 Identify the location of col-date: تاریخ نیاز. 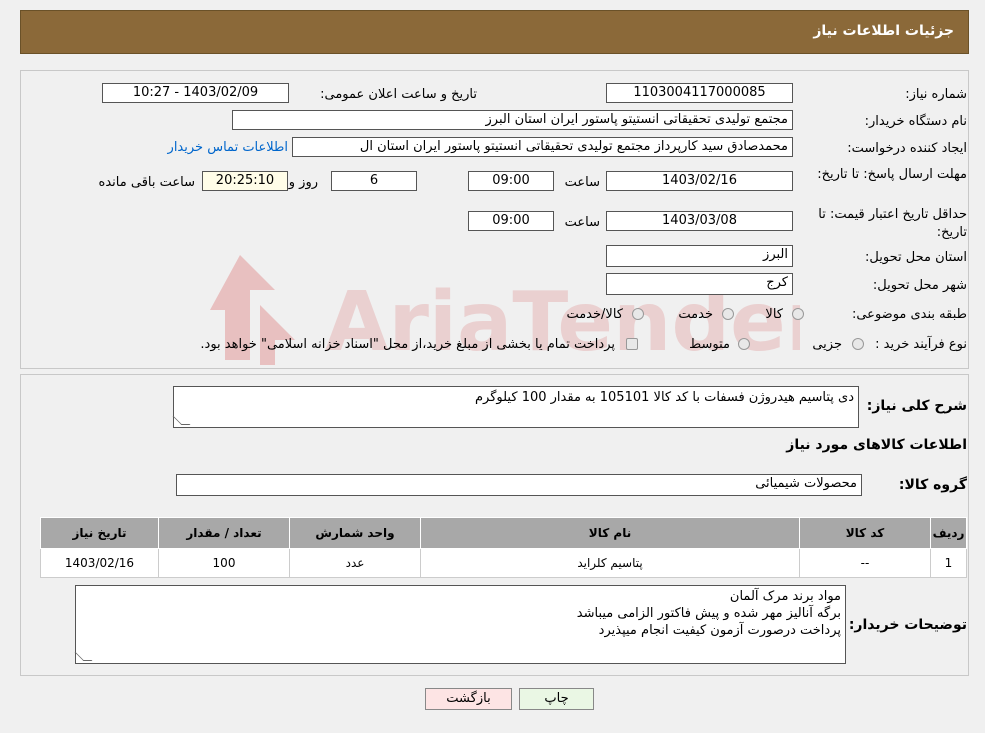
(99, 533).